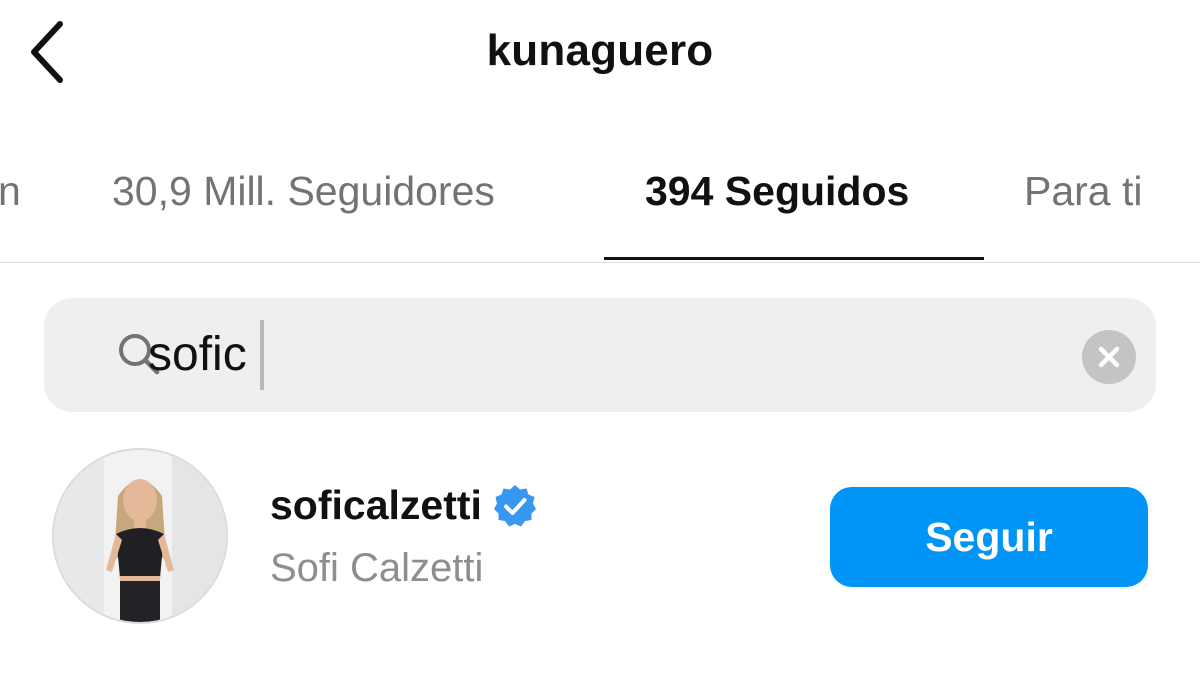  Describe the element at coordinates (989, 537) in the screenshot. I see `follow-button: Seguir` at that location.